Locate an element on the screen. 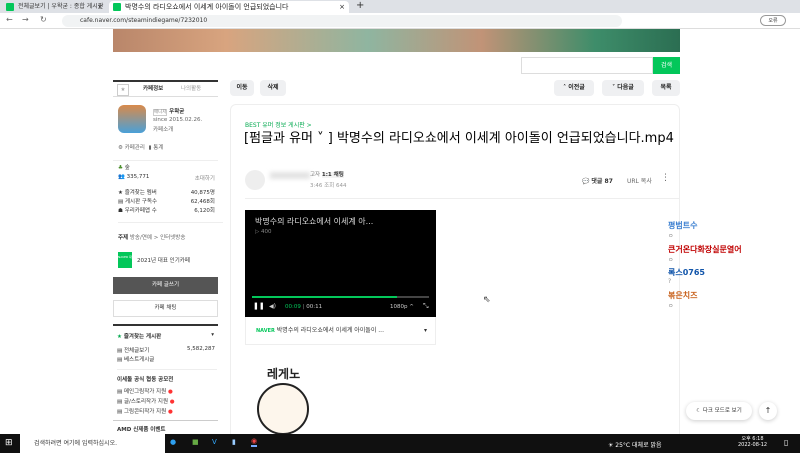 The image size is (800, 453). post-time: 3:46 is located at coordinates (316, 186).